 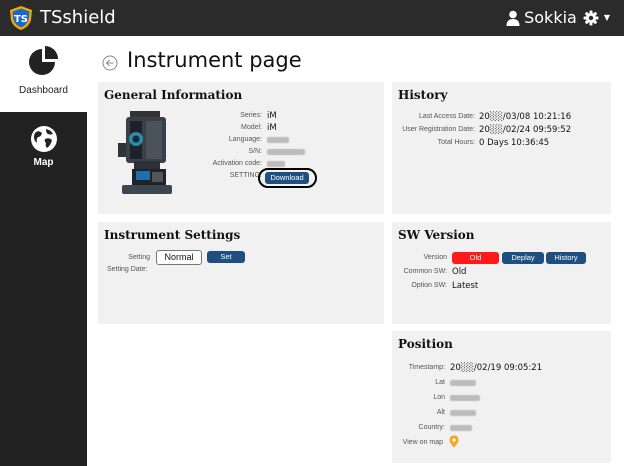 I want to click on setting-select: Normal, so click(x=179, y=257).